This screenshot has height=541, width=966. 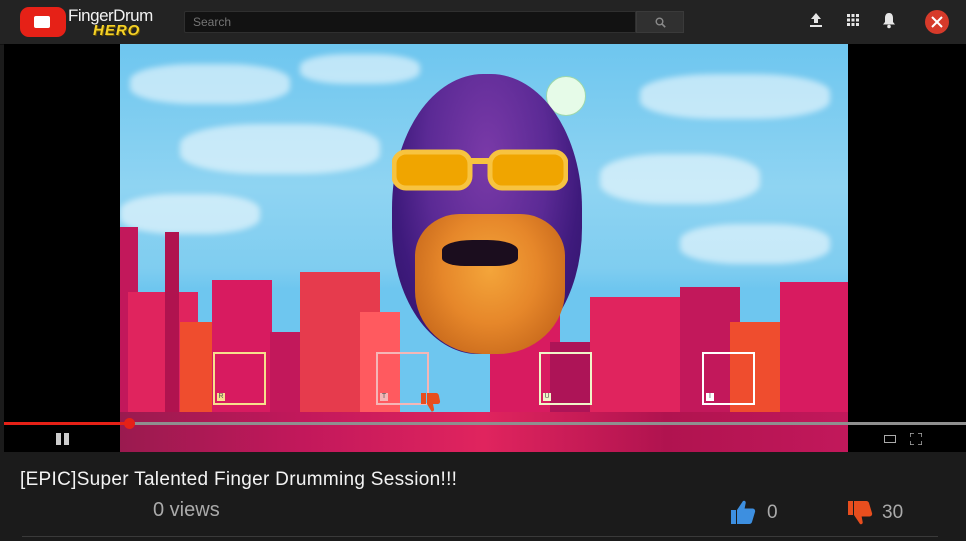 What do you see at coordinates (485, 423) in the screenshot?
I see `progress-bar` at bounding box center [485, 423].